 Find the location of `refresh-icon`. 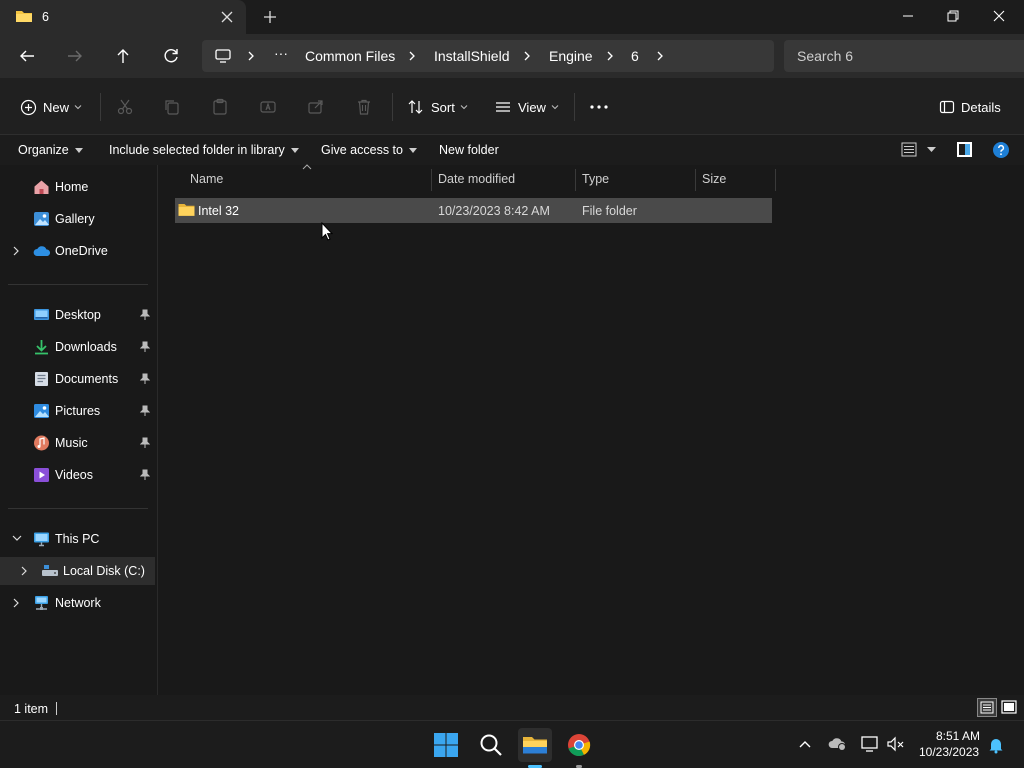

refresh-icon is located at coordinates (171, 56).